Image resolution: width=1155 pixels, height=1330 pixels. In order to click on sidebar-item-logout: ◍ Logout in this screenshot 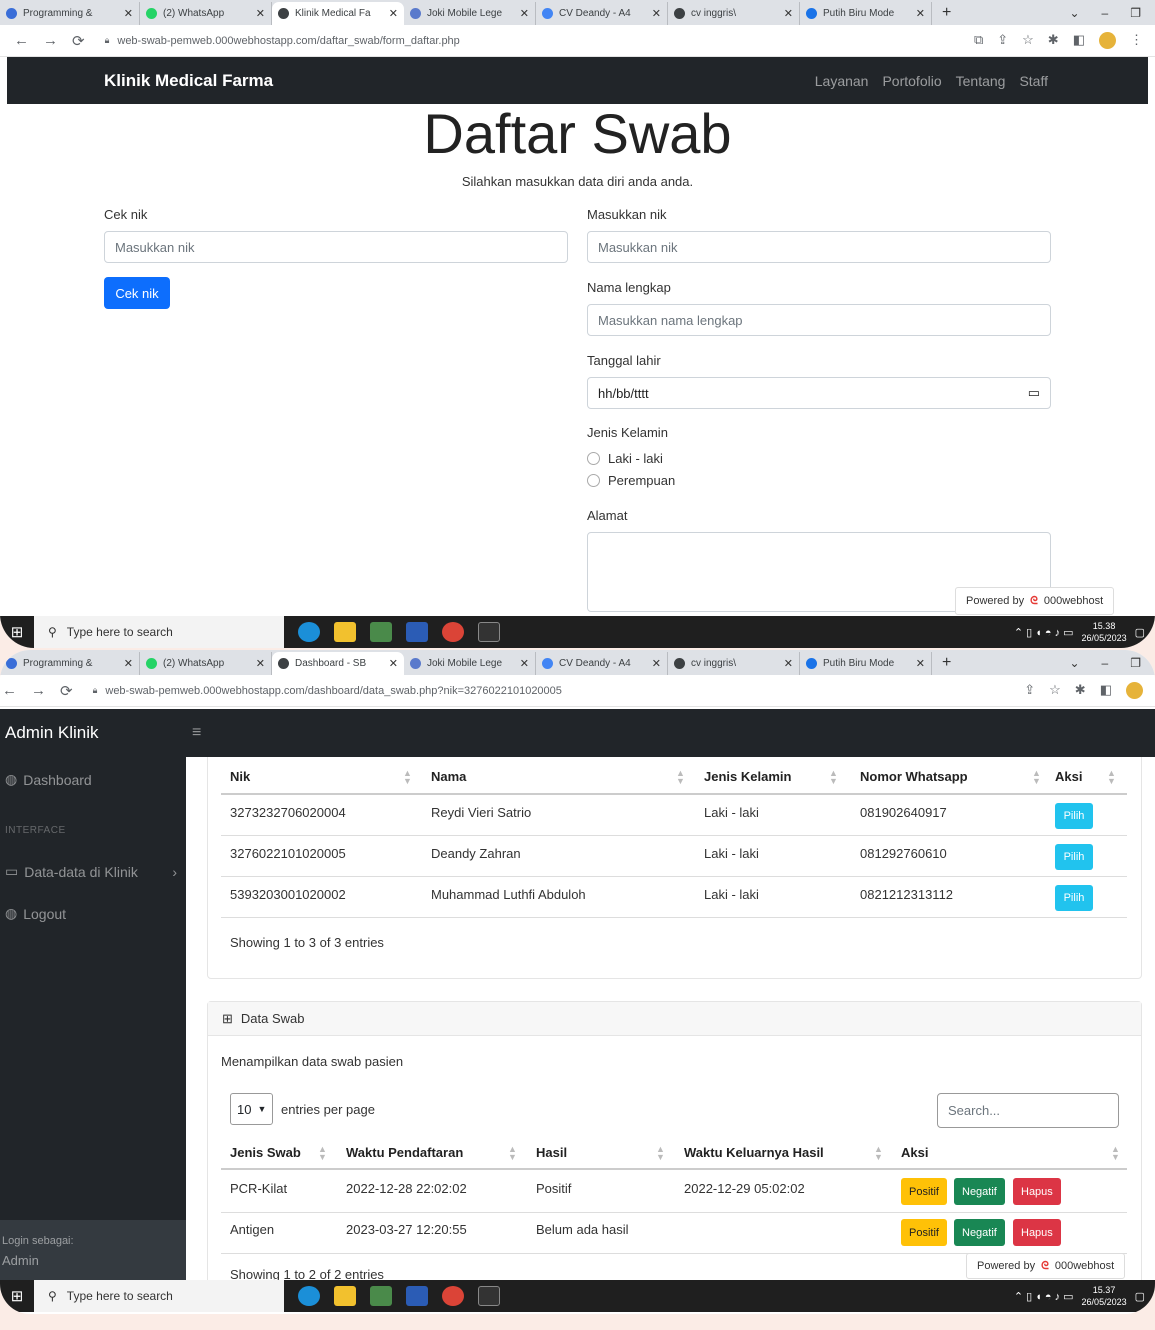, I will do `click(35, 913)`.